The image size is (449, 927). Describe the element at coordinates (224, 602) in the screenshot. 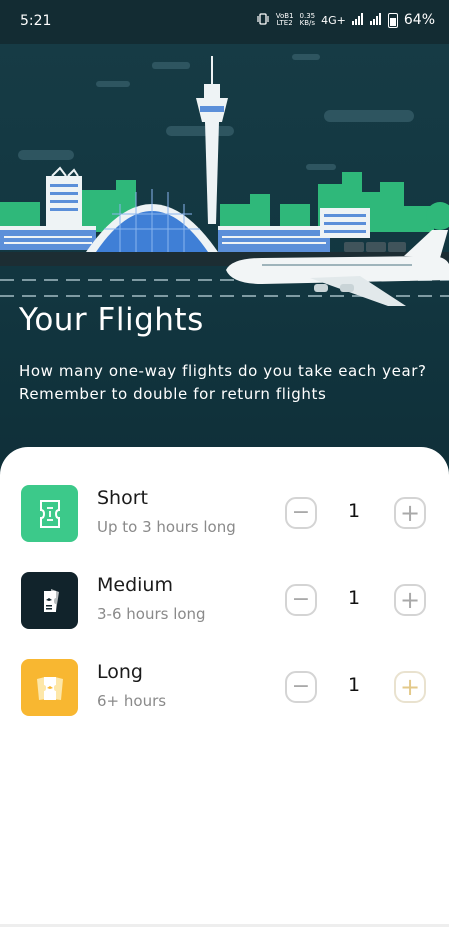

I see `flight-row-medium: Medium 3-6 hours long − 1 +` at that location.